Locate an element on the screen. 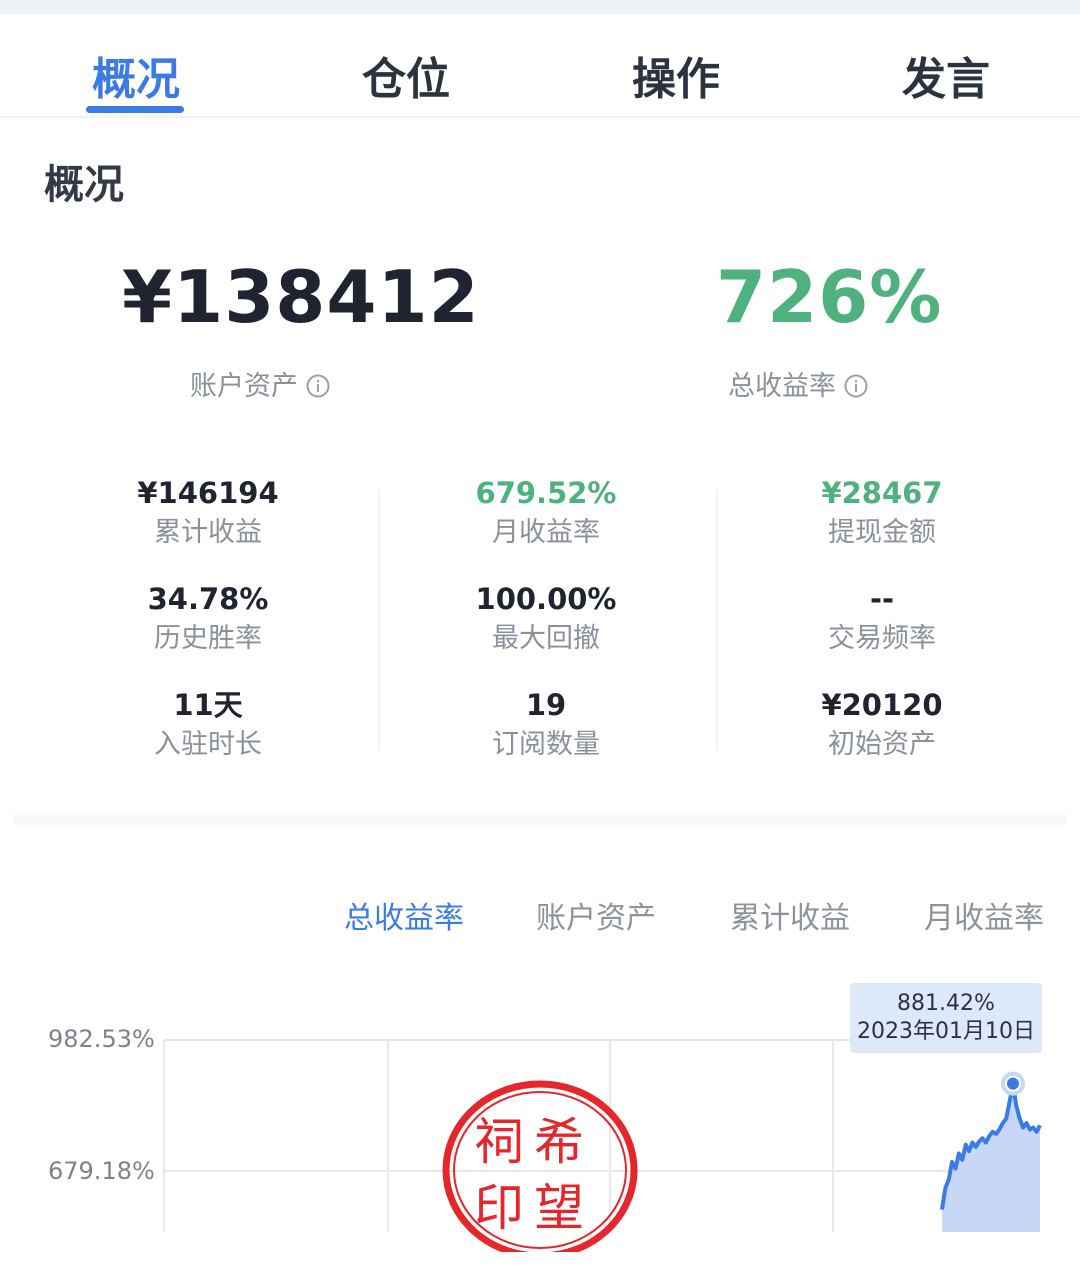 Image resolution: width=1080 pixels, height=1282 pixels. tooltip-value: 881.42% is located at coordinates (946, 1003).